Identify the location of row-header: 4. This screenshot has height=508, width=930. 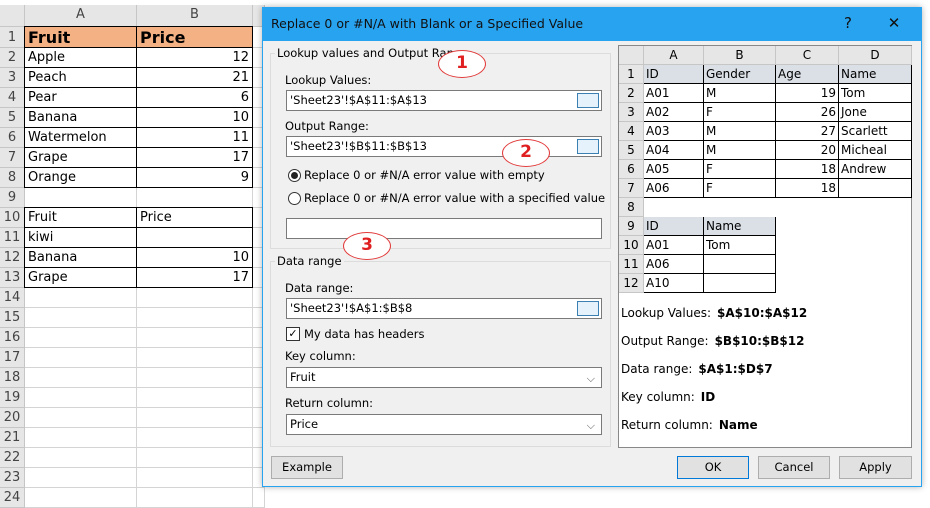
(12, 98).